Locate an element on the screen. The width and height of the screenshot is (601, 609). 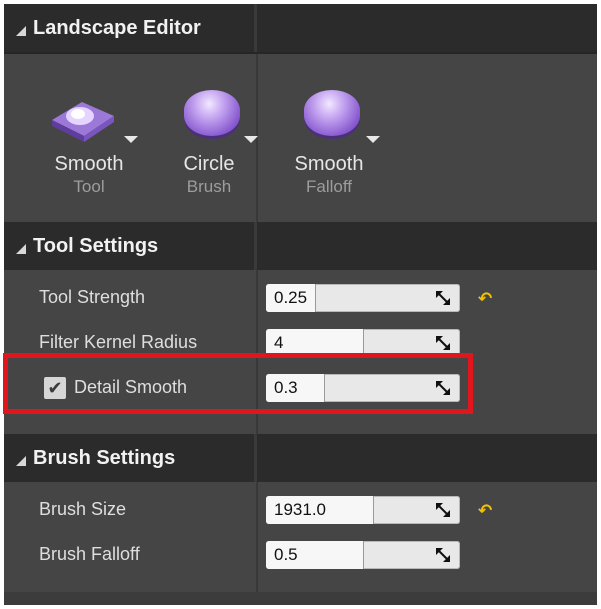
tool-sublabel: Falloff is located at coordinates (329, 186).